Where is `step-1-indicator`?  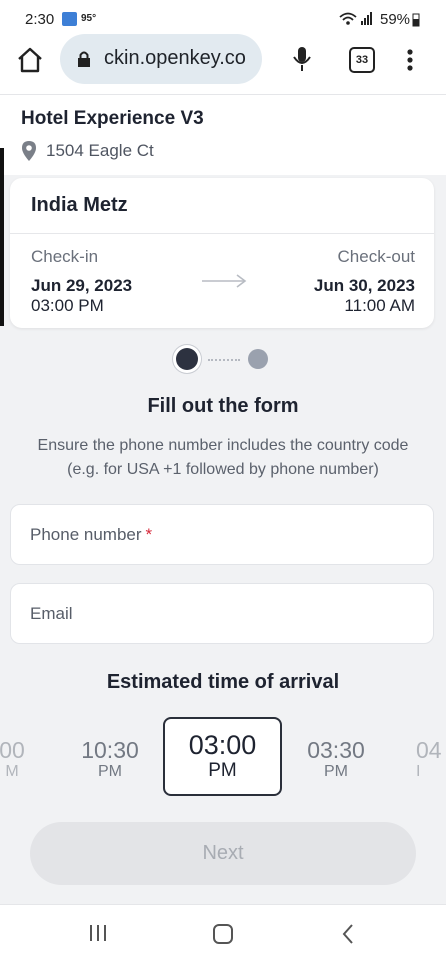 step-1-indicator is located at coordinates (187, 359).